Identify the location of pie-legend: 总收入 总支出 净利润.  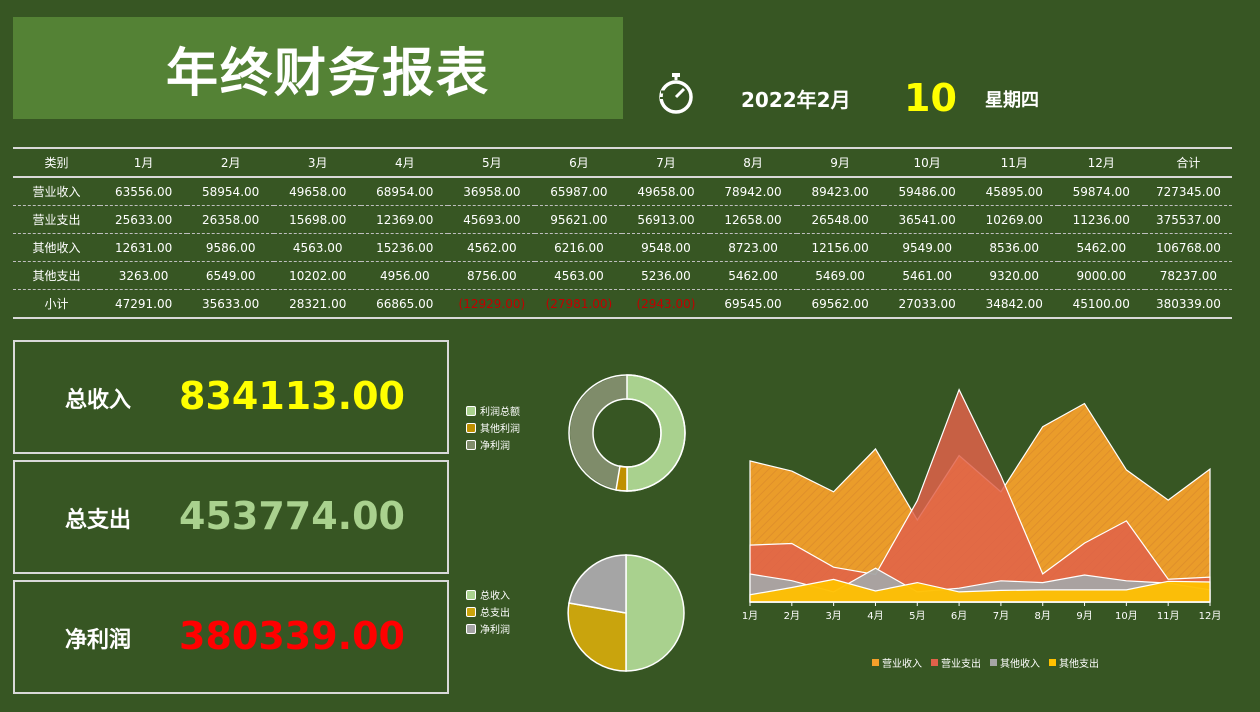
(488, 611).